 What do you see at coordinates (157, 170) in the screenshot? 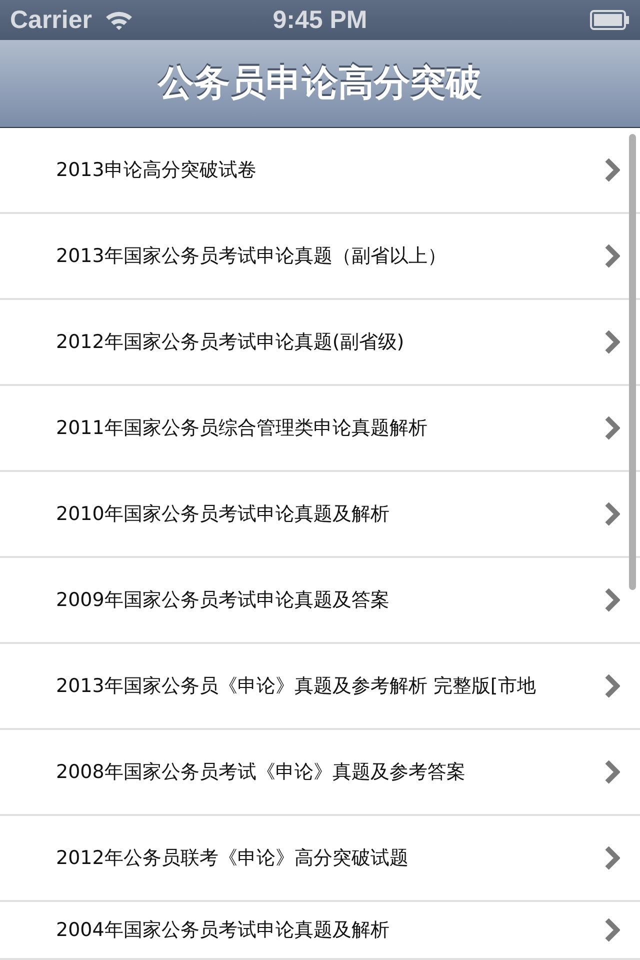
I see `row-label: 2013申论高分突破试卷` at bounding box center [157, 170].